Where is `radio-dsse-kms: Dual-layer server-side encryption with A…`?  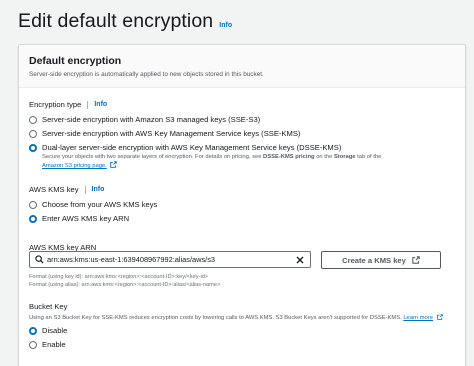
radio-dsse-kms: Dual-layer server-side encryption with A… is located at coordinates (240, 148).